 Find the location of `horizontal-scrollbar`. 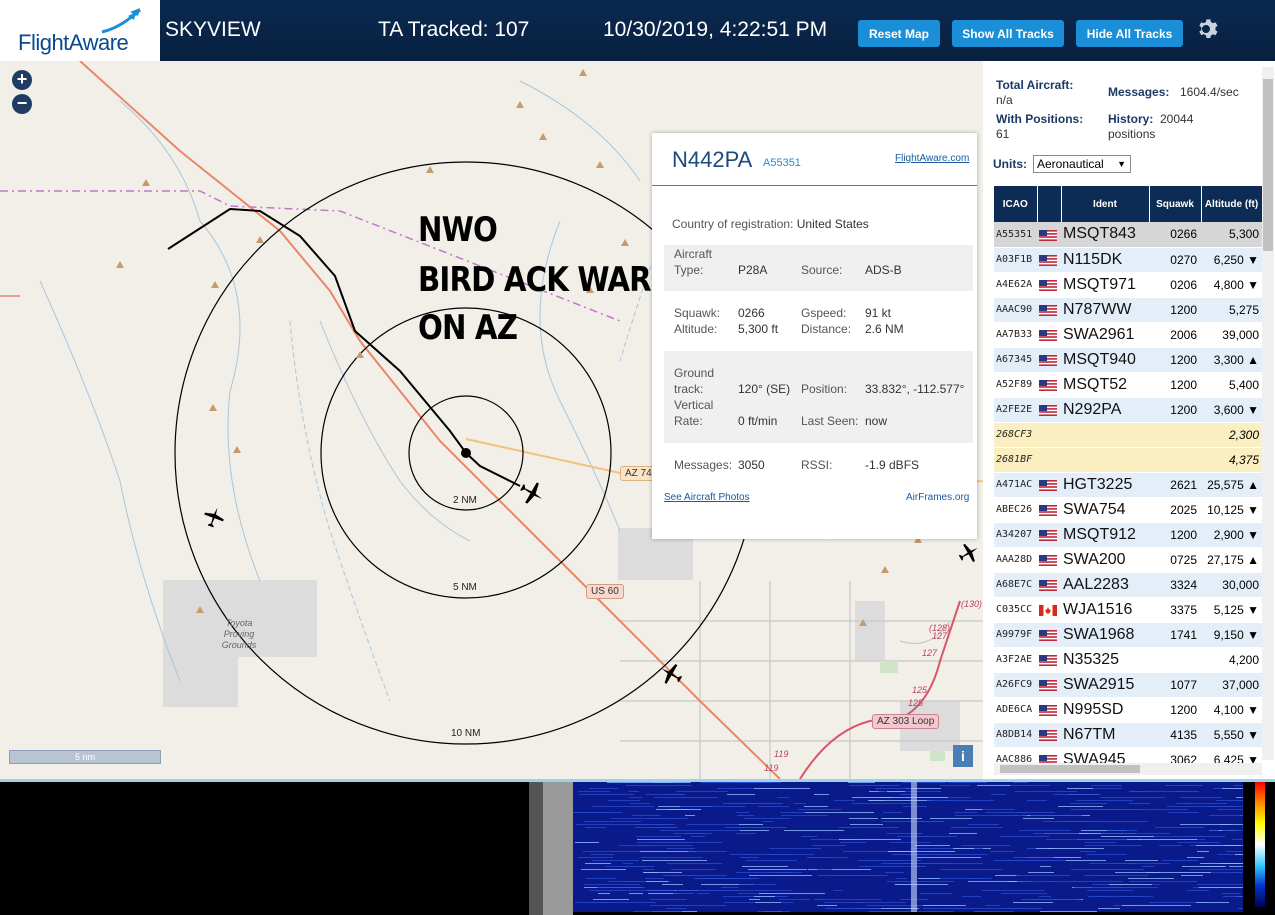

horizontal-scrollbar is located at coordinates (1128, 769).